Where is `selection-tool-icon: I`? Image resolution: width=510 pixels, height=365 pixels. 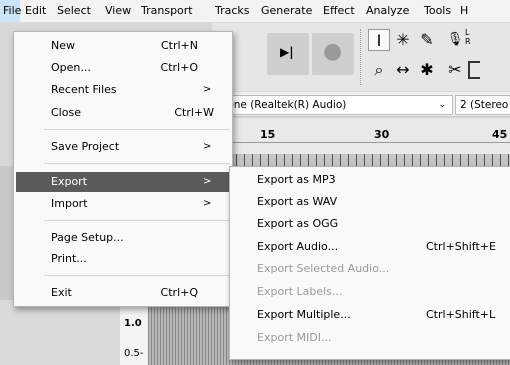 selection-tool-icon: I is located at coordinates (379, 40).